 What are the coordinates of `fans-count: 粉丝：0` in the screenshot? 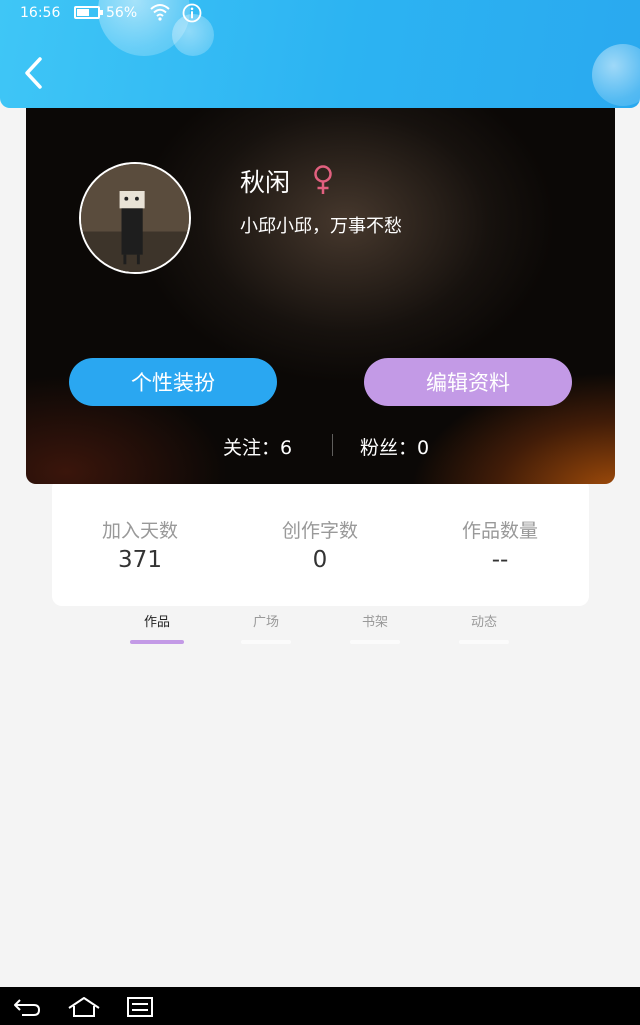 It's located at (394, 446).